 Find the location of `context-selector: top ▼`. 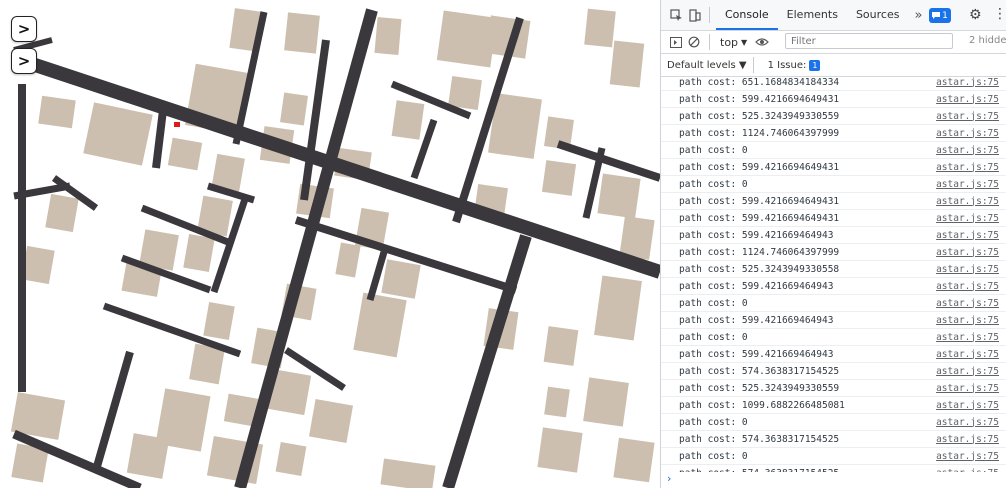

context-selector: top ▼ is located at coordinates (733, 42).